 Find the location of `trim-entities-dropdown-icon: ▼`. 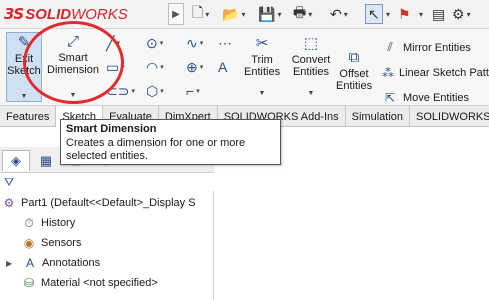

trim-entities-dropdown-icon: ▼ is located at coordinates (262, 94).